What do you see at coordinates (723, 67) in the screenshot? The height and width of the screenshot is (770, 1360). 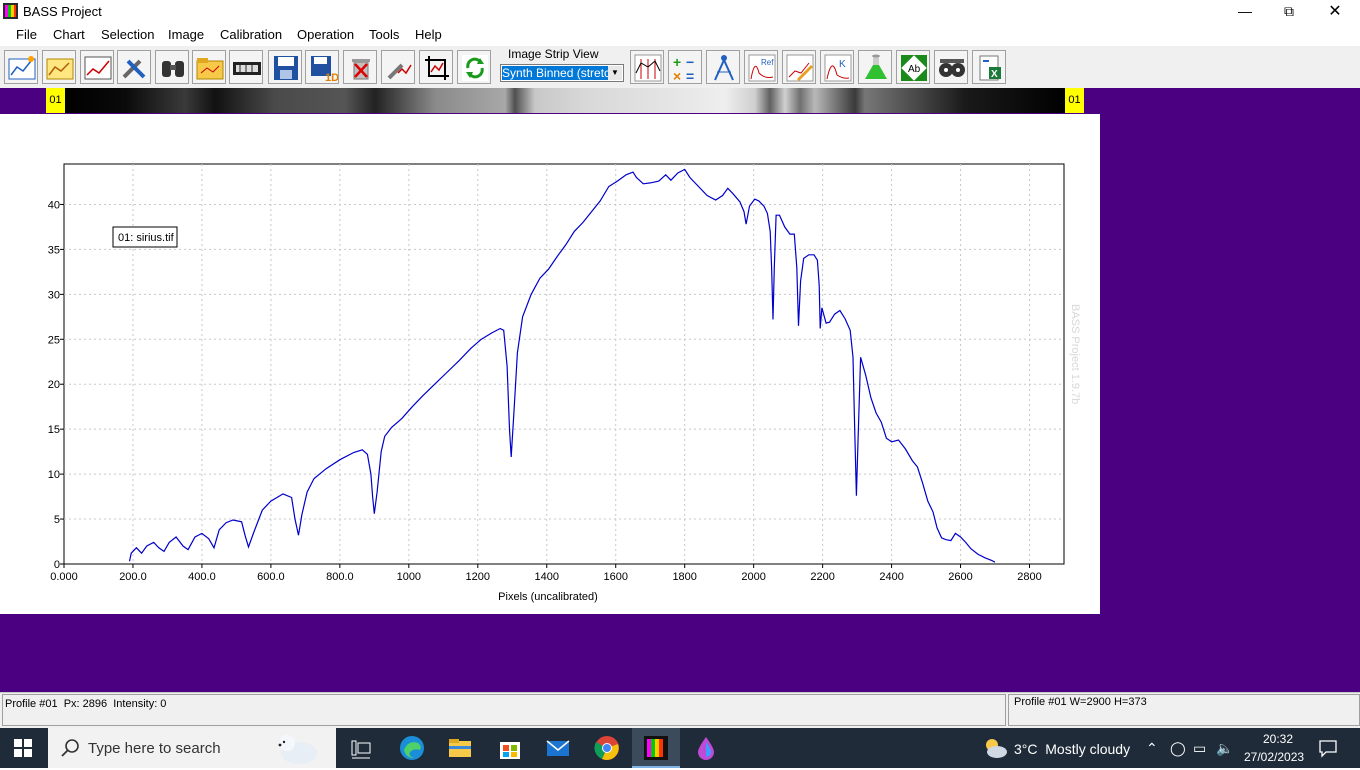 I see `compass-button` at bounding box center [723, 67].